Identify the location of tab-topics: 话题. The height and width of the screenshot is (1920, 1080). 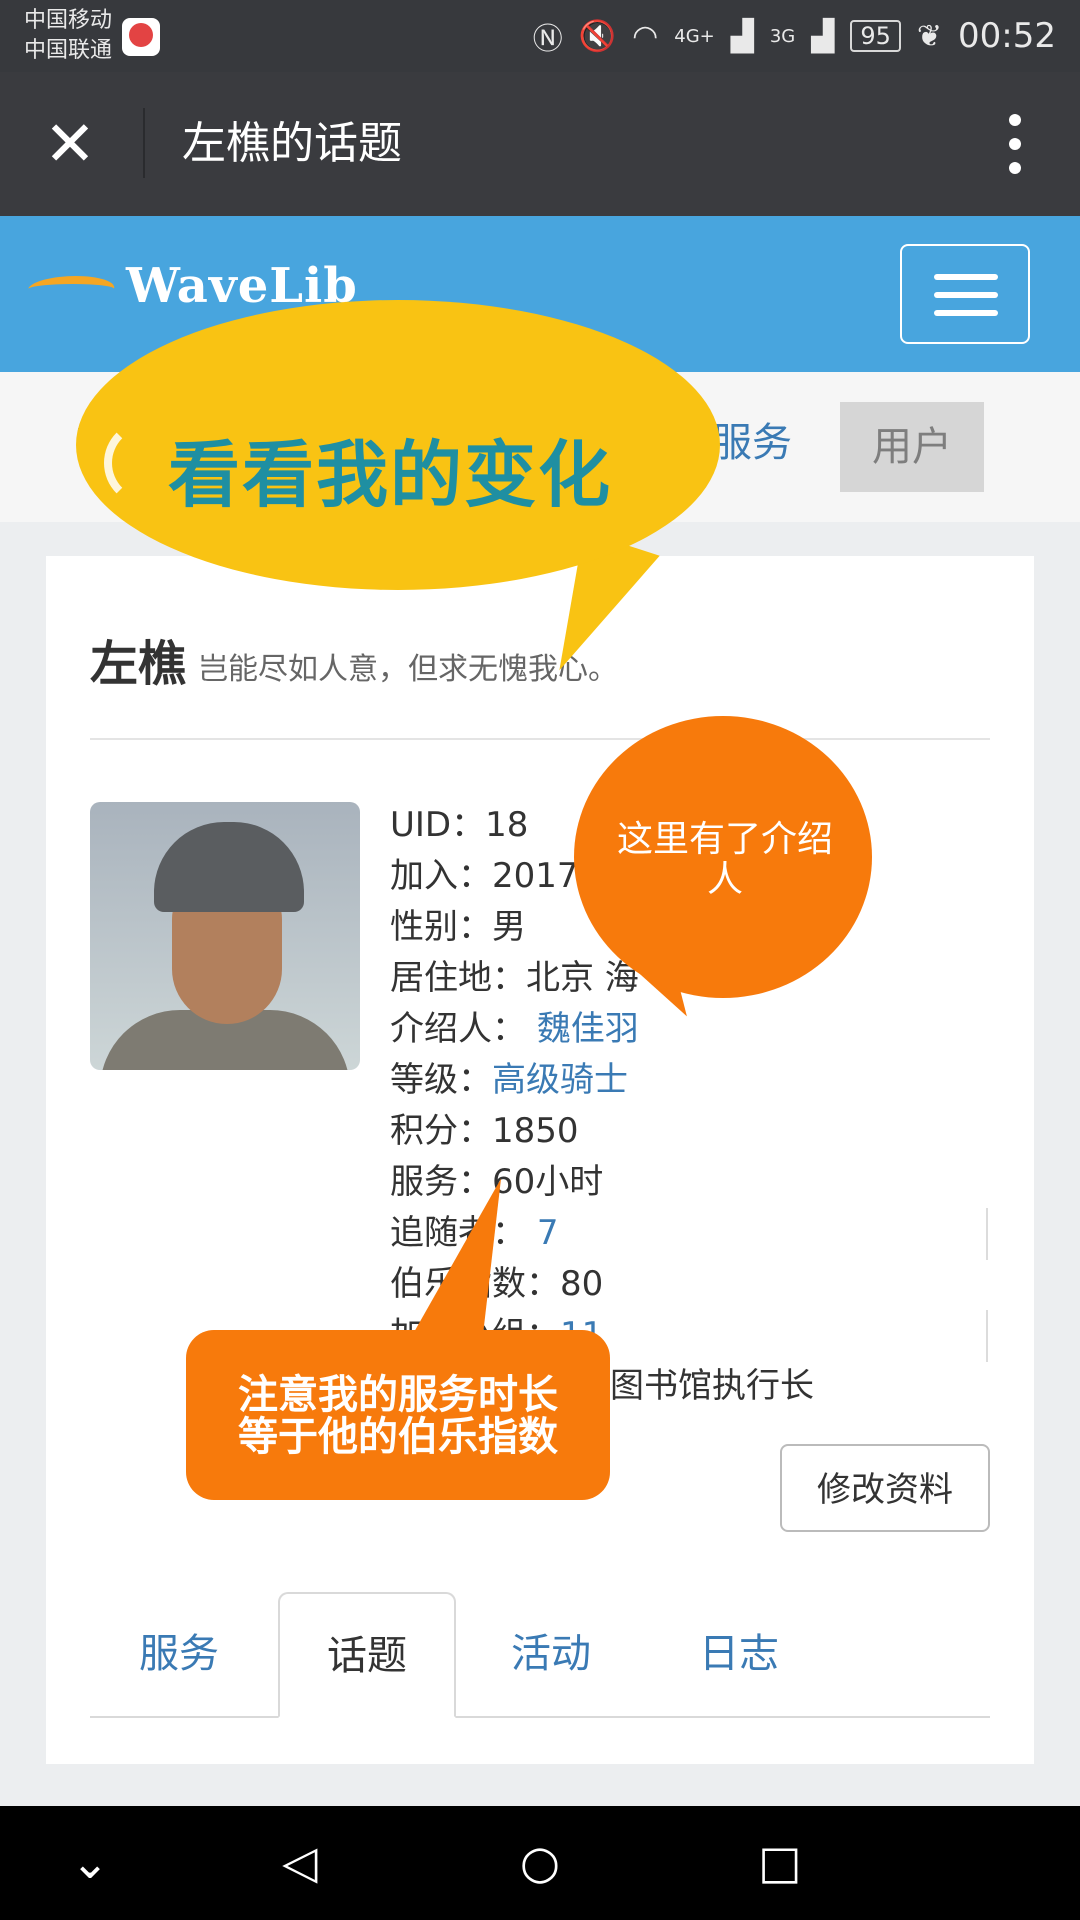
(367, 1655).